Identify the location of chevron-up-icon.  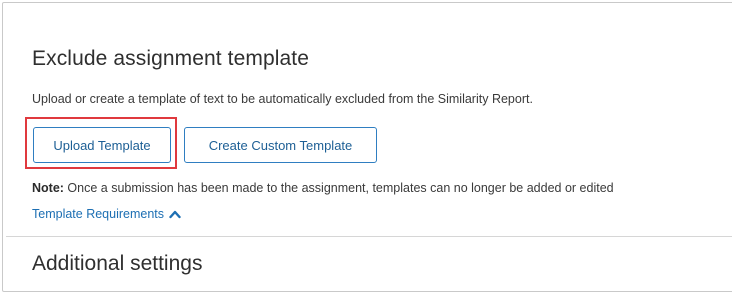
(175, 214).